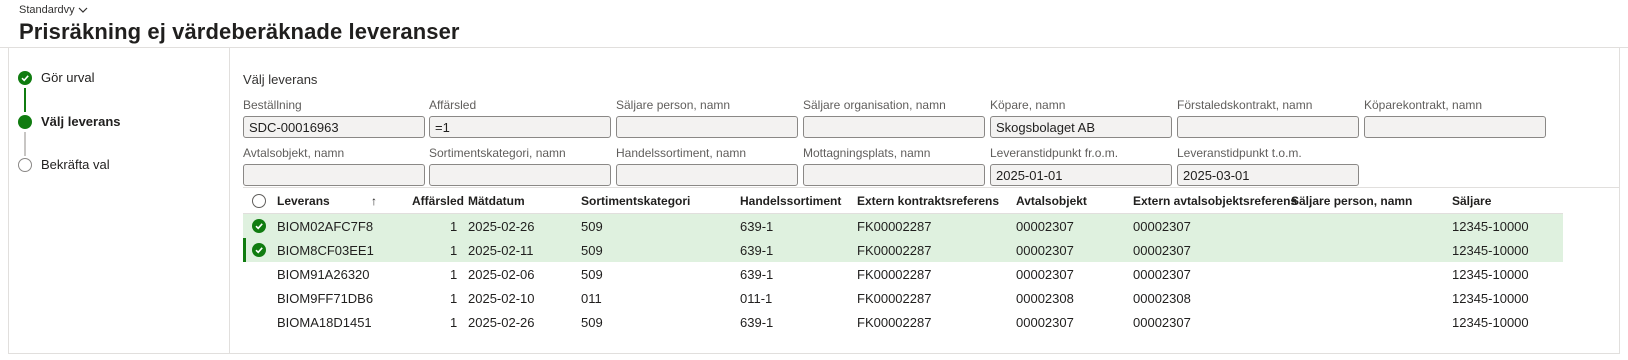 The height and width of the screenshot is (360, 1628). What do you see at coordinates (1239, 153) in the screenshot?
I see `field-label: Leveranstidpunkt t.o.m.` at bounding box center [1239, 153].